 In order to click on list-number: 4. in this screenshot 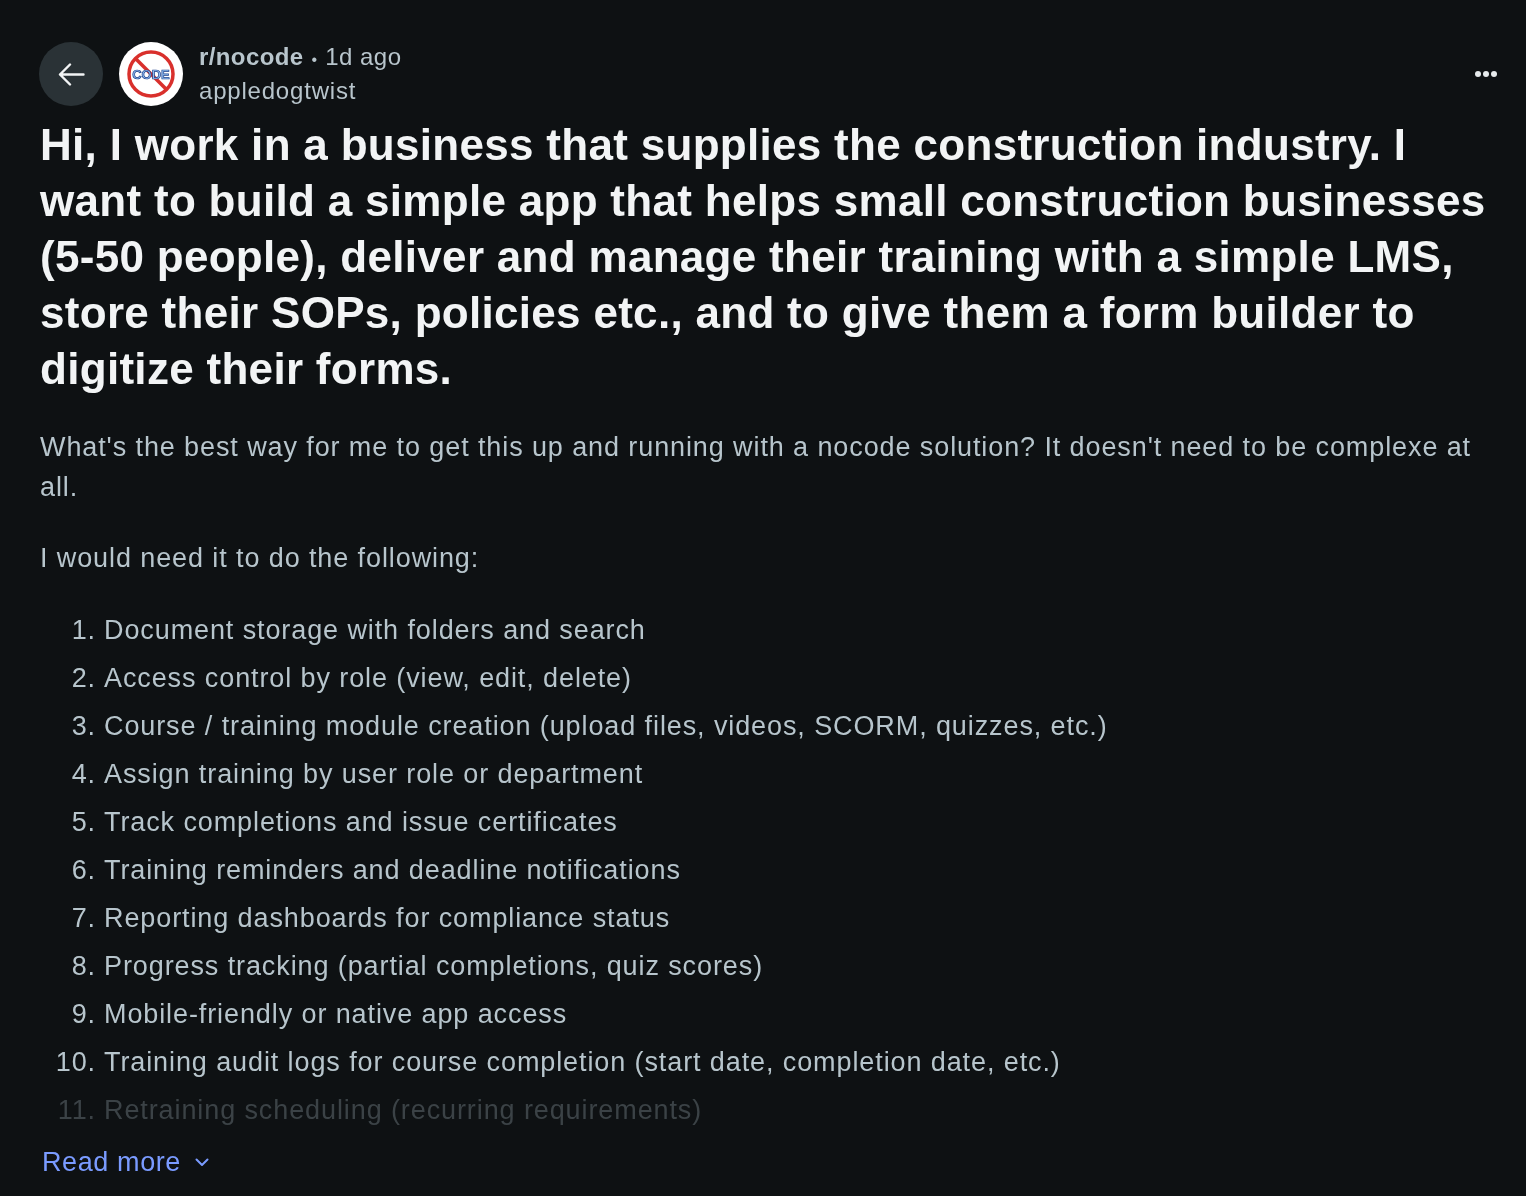, I will do `click(83, 774)`.